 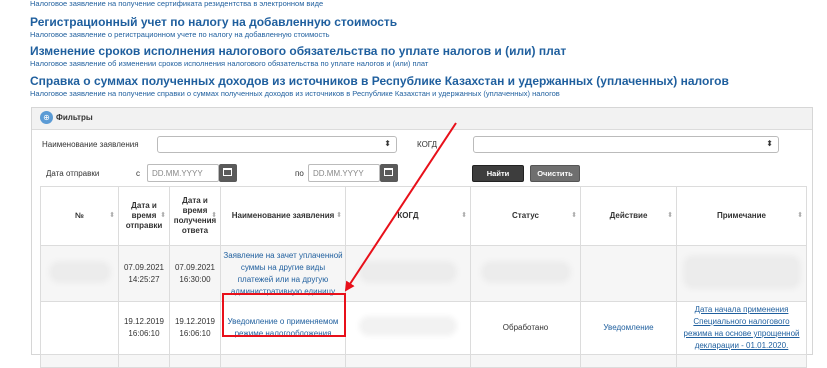 What do you see at coordinates (423, 361) in the screenshot?
I see `table-row` at bounding box center [423, 361].